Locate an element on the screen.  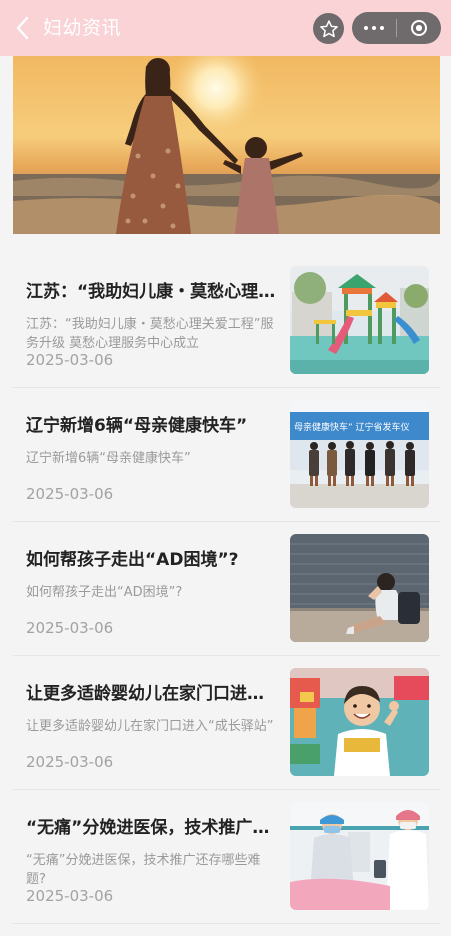
article-summary: 江苏：“我助妇儿康・莫愁心理关爱工程”服务升级 莫愁心理服务中心成立 is located at coordinates (150, 334).